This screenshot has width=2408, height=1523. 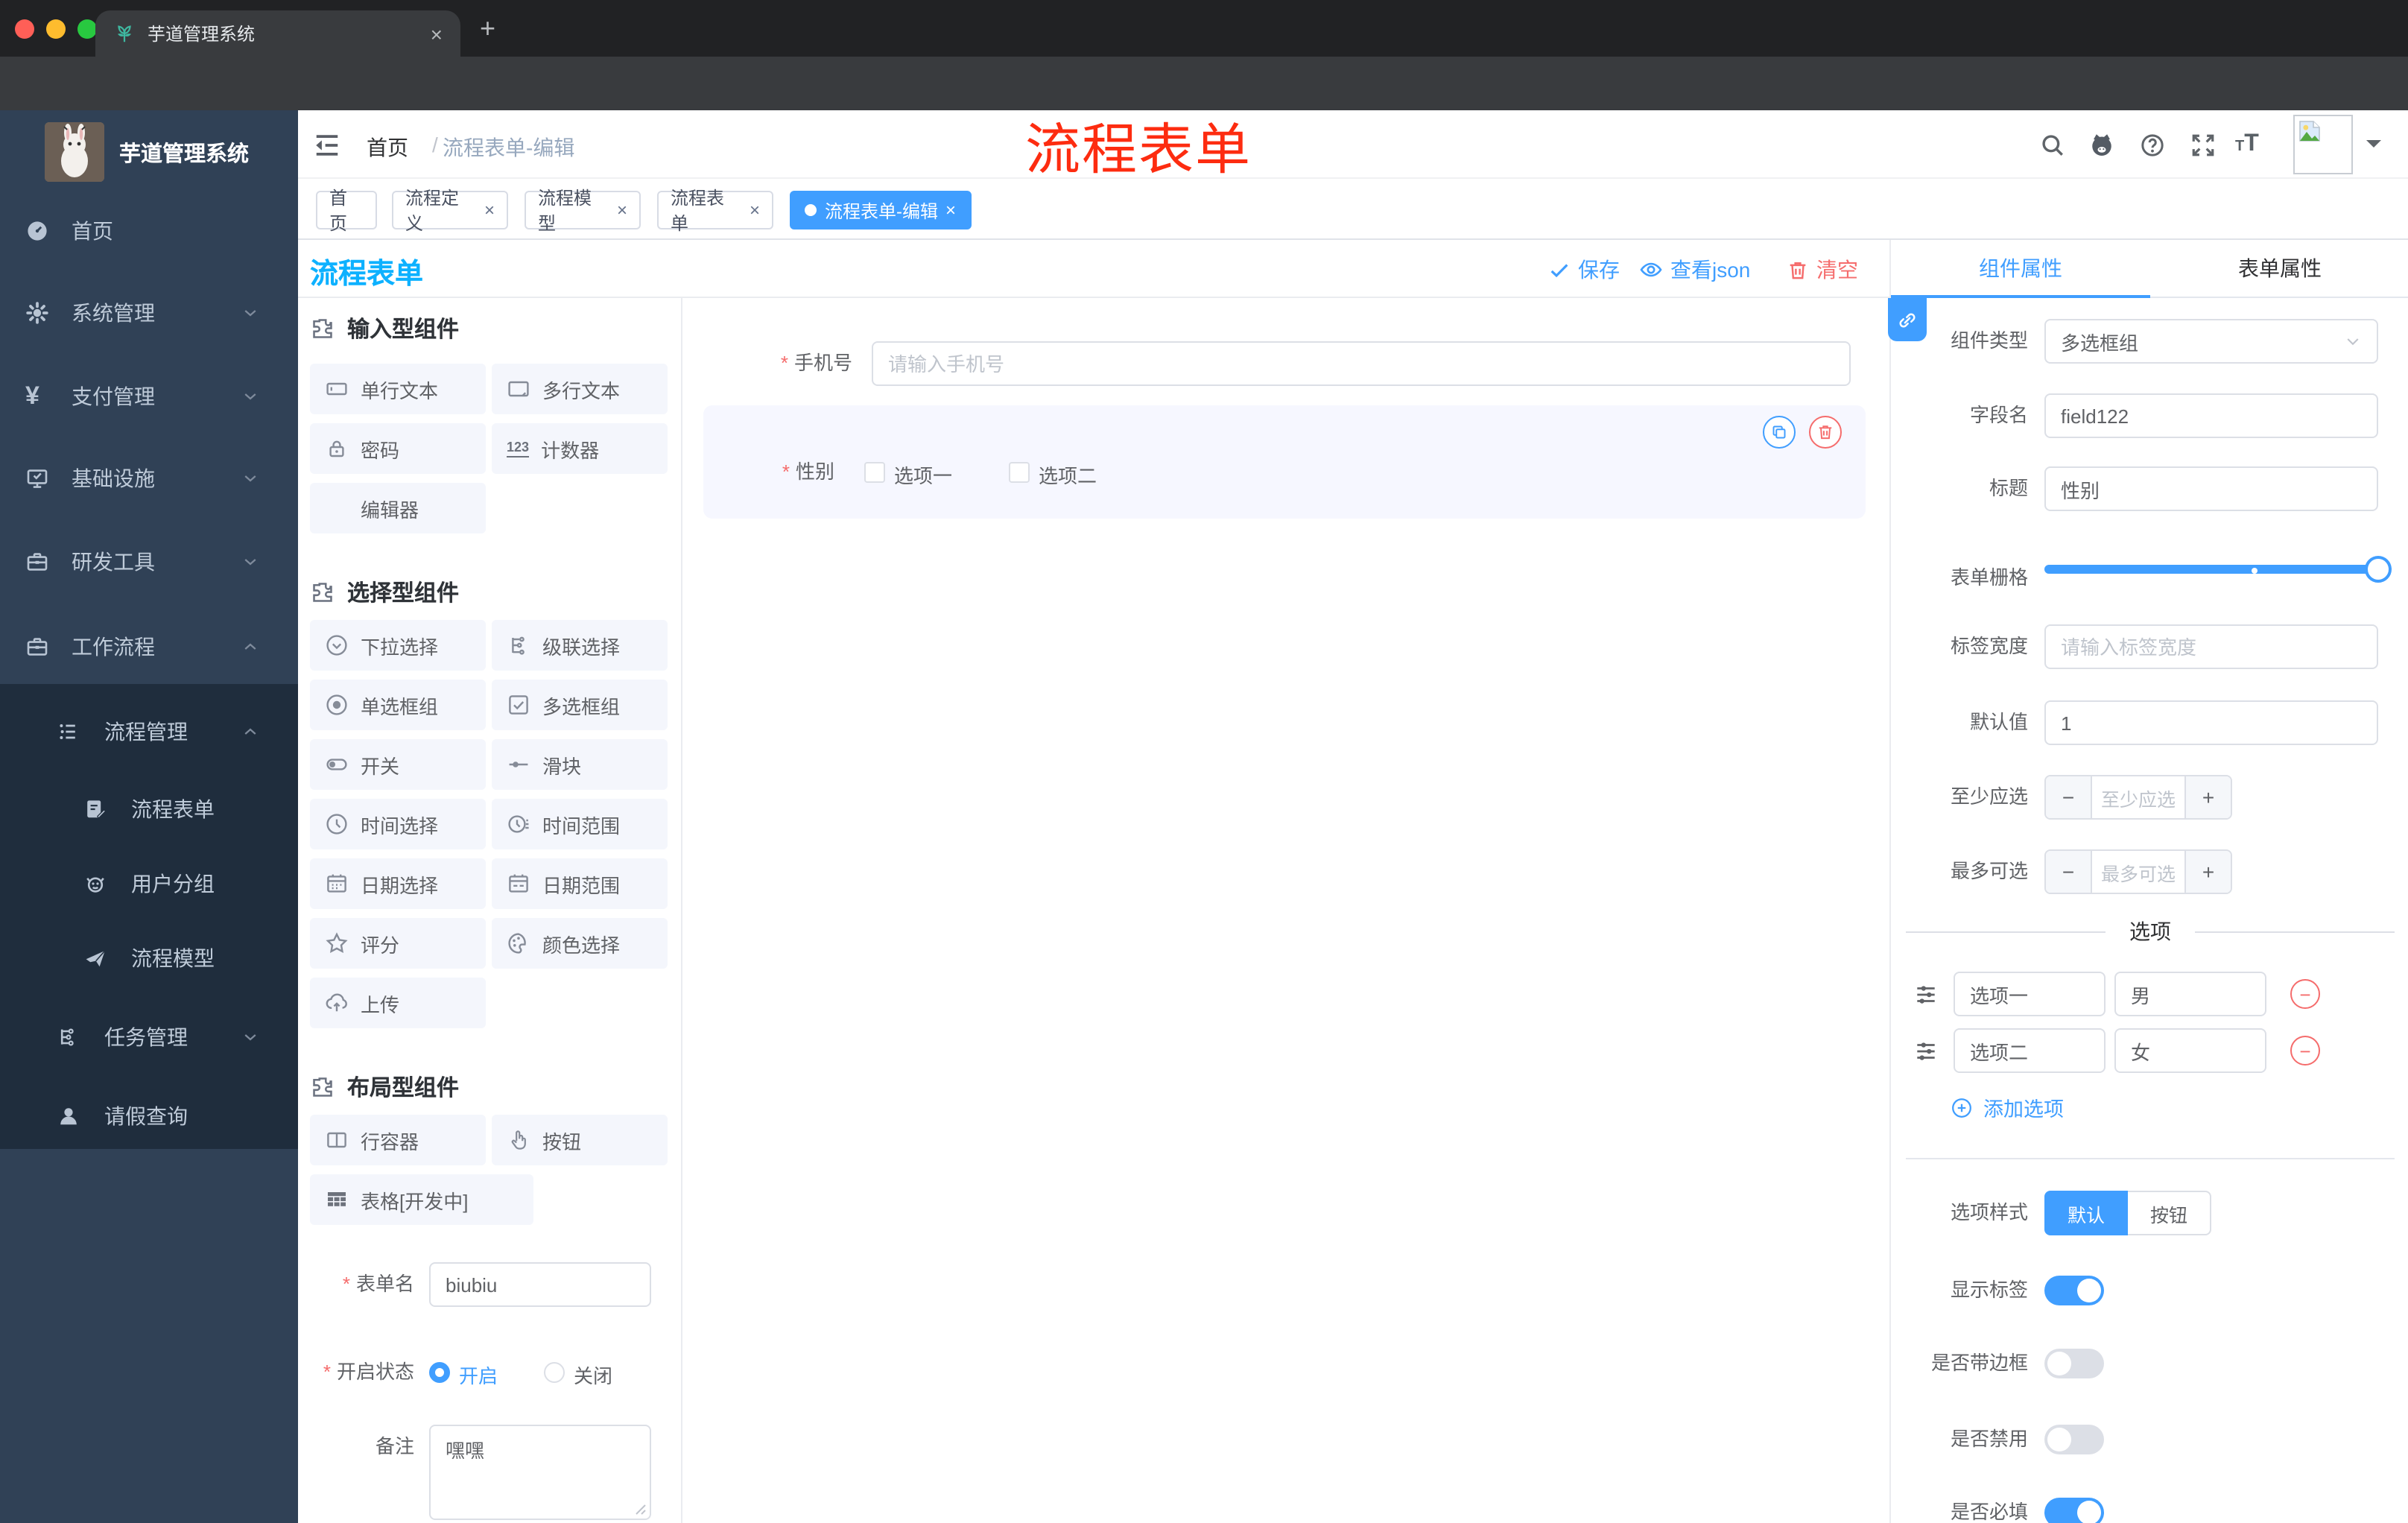 What do you see at coordinates (149, 809) in the screenshot?
I see `sidebar-item-process-form: 流程表单` at bounding box center [149, 809].